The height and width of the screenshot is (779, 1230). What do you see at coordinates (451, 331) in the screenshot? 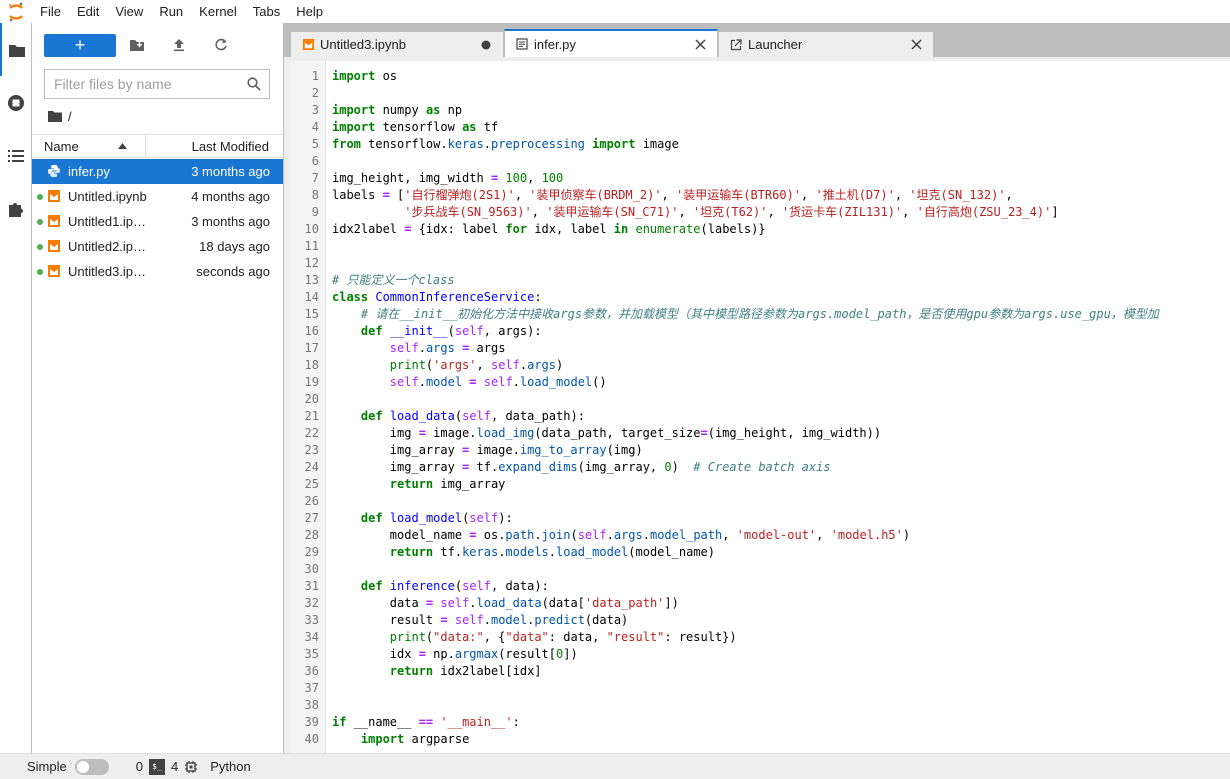
I see `line-code: def __init__(self, args):` at bounding box center [451, 331].